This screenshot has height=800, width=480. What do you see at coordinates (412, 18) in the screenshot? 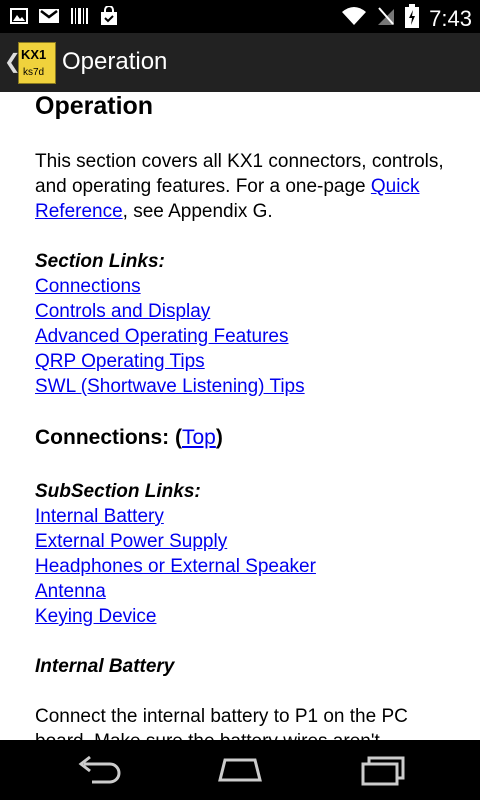
I see `battery-charging-icon` at bounding box center [412, 18].